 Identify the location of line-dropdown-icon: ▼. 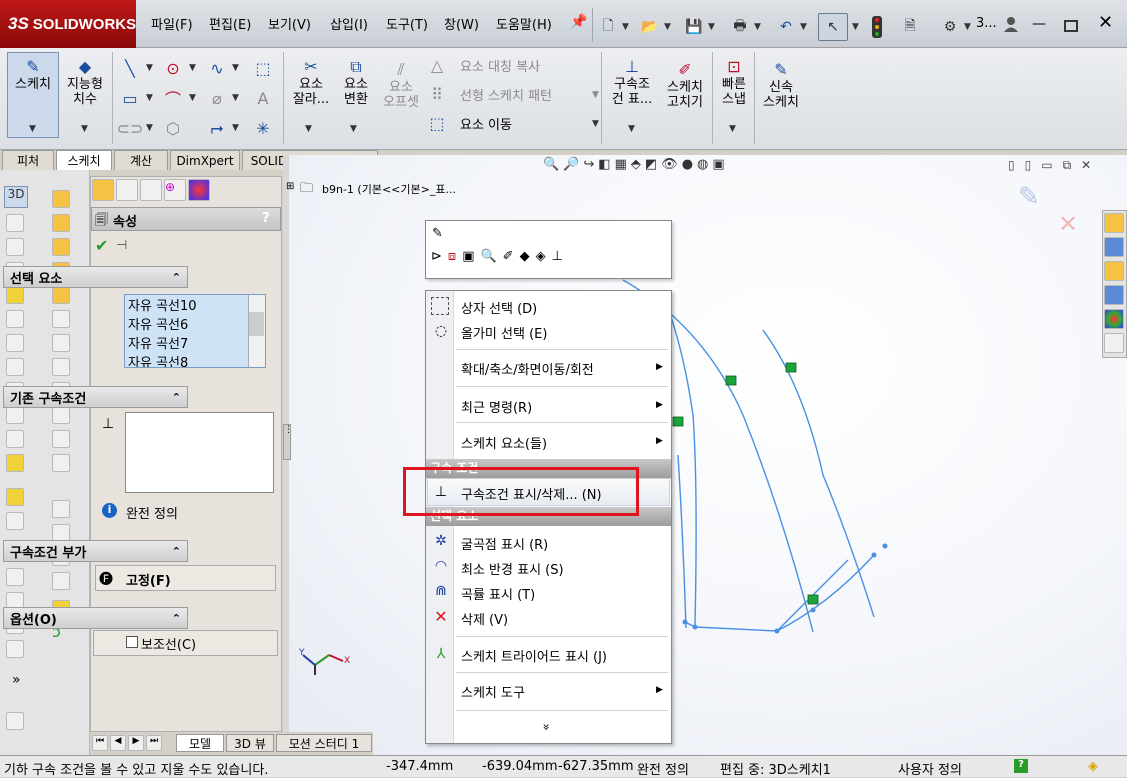
(149, 68).